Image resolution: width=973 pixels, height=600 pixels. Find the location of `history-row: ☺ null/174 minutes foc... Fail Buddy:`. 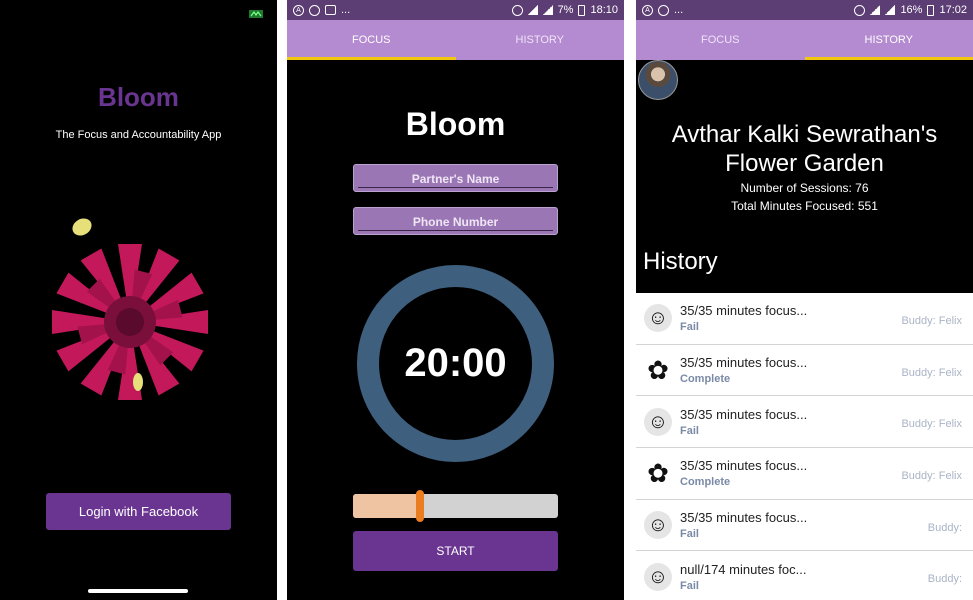

history-row: ☺ null/174 minutes foc... Fail Buddy: is located at coordinates (804, 575).